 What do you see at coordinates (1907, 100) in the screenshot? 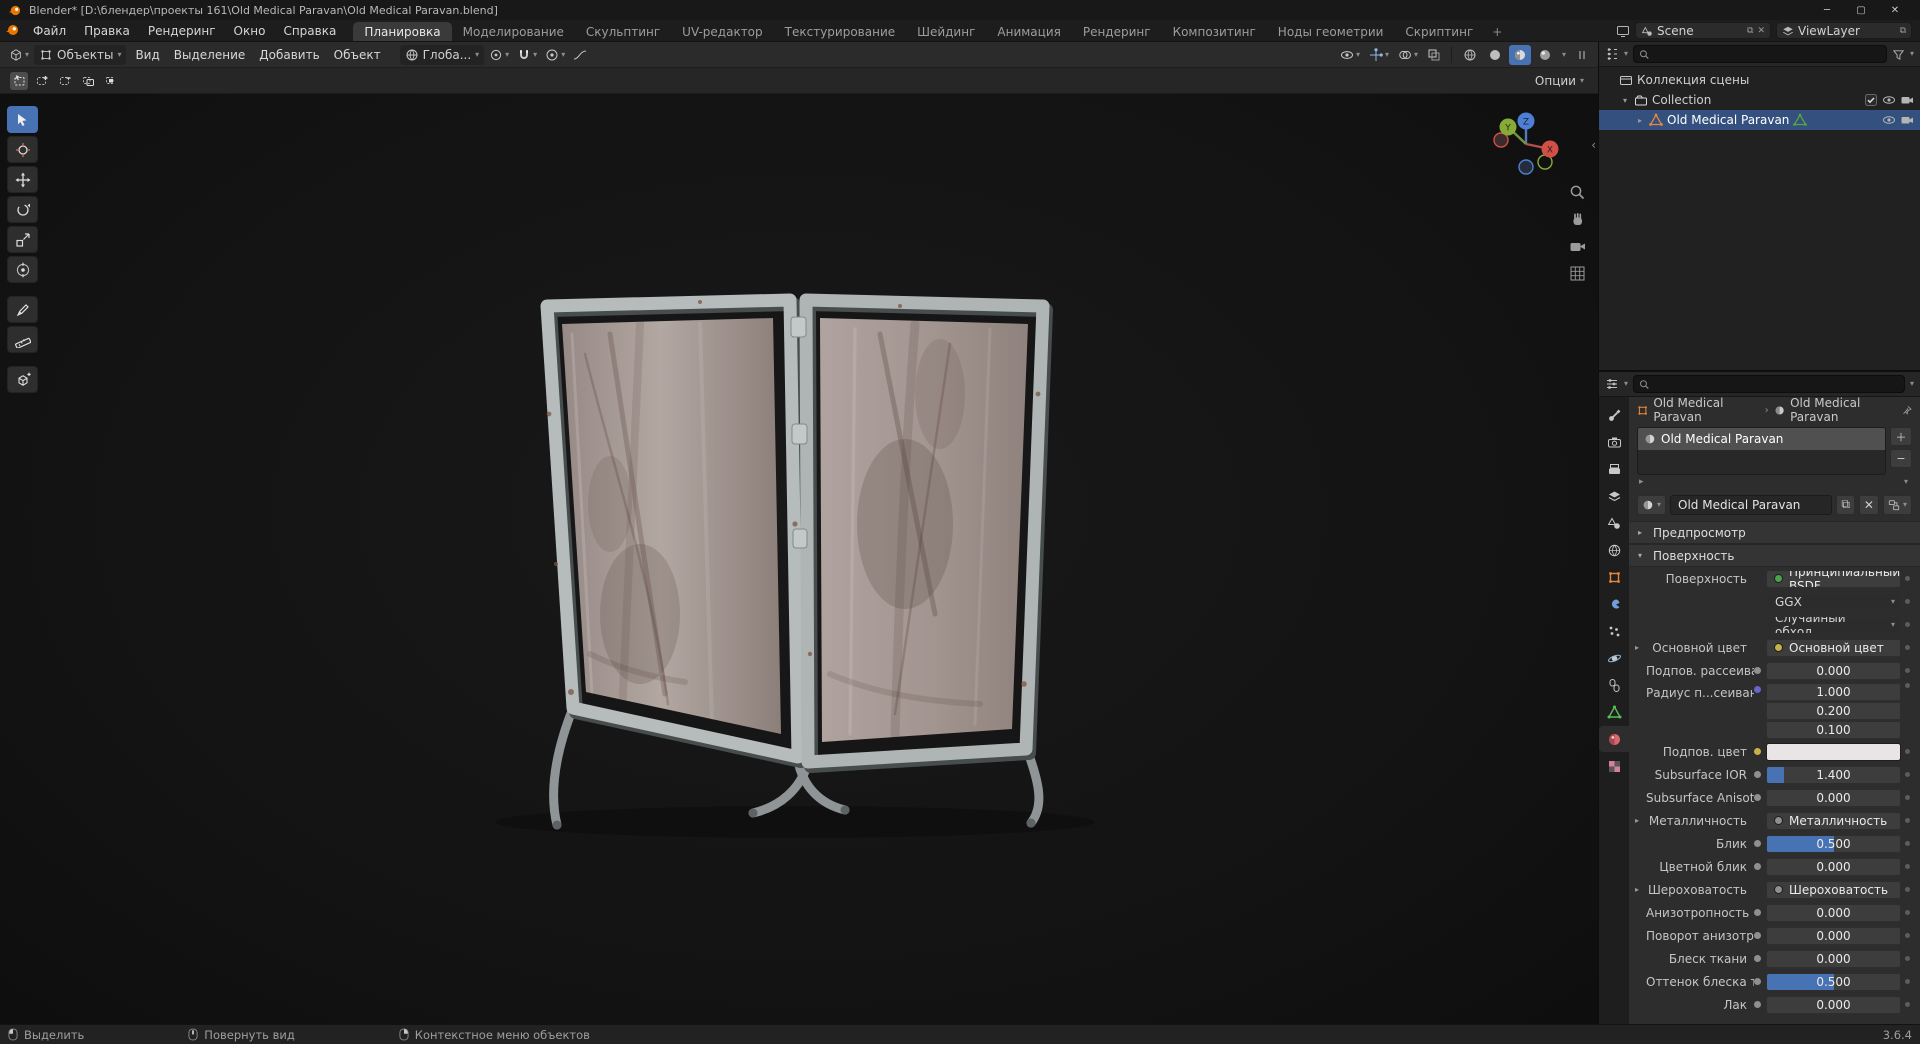
I see `camera-icon` at bounding box center [1907, 100].